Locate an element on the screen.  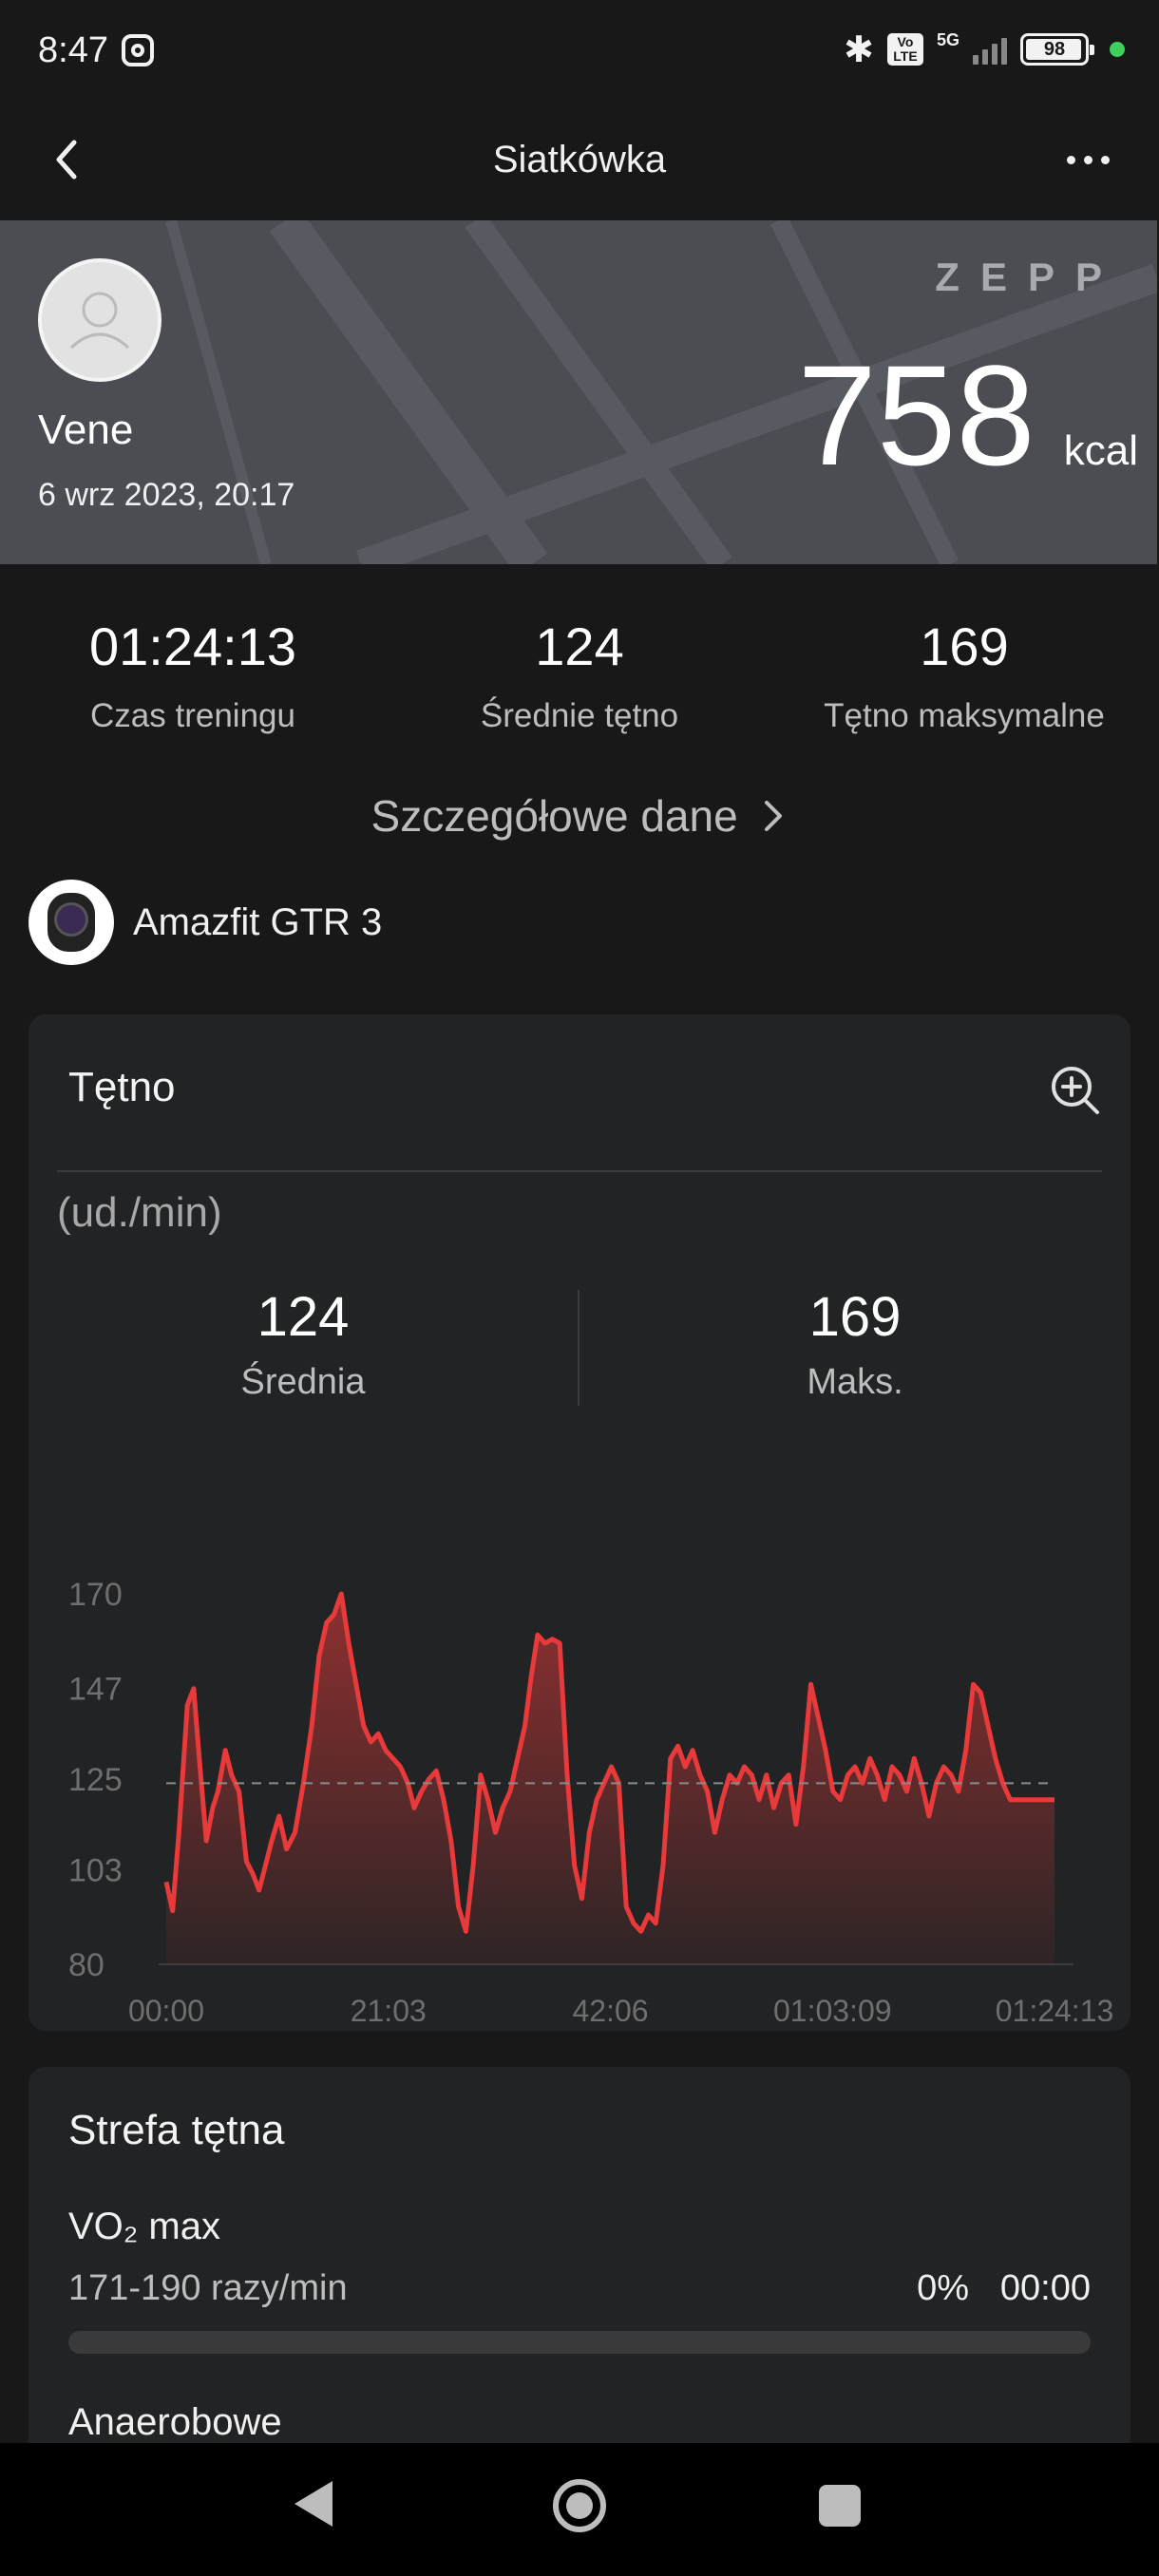
status-bar: 8:47 ✱ Vo LTE 5G 98 is located at coordinates (579, 51).